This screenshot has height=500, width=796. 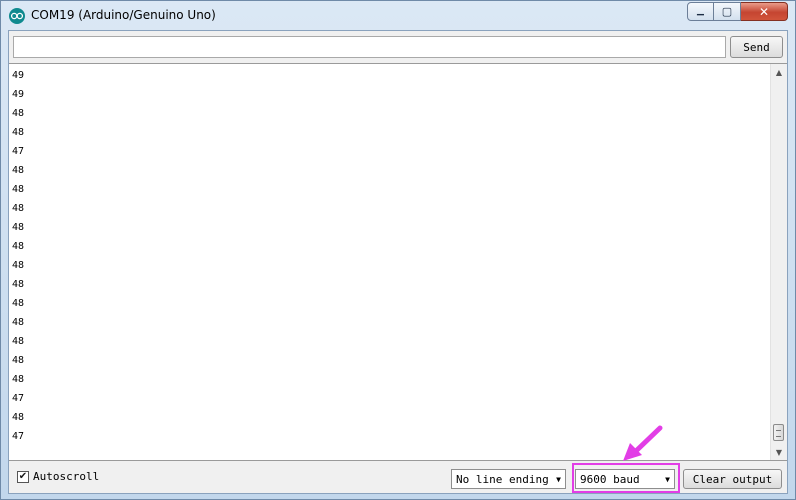 I want to click on annotation-arrow-icon, so click(x=643, y=443).